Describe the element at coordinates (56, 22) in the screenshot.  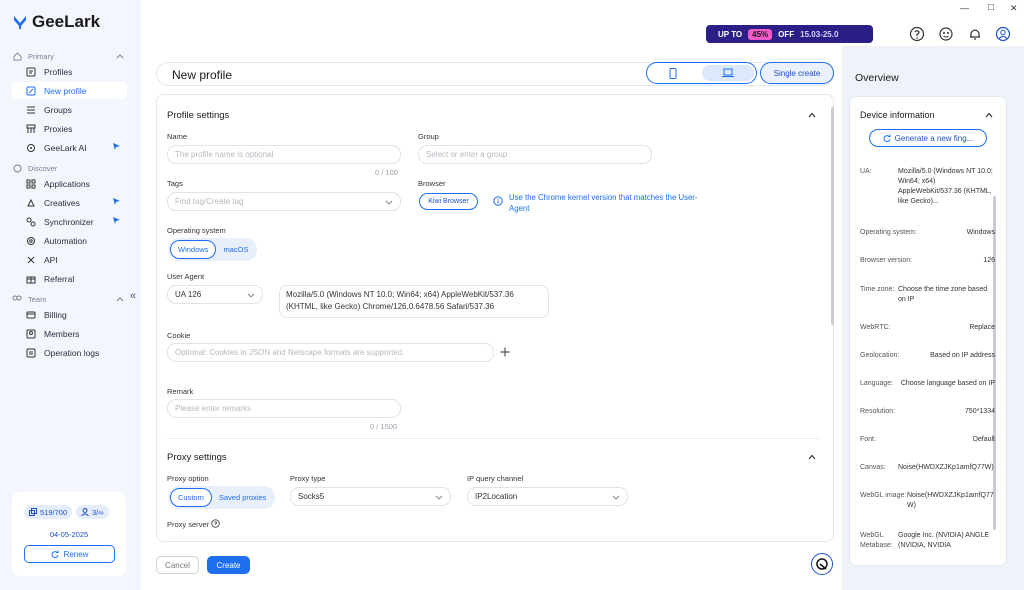
I see `app-logo: GeeLark` at that location.